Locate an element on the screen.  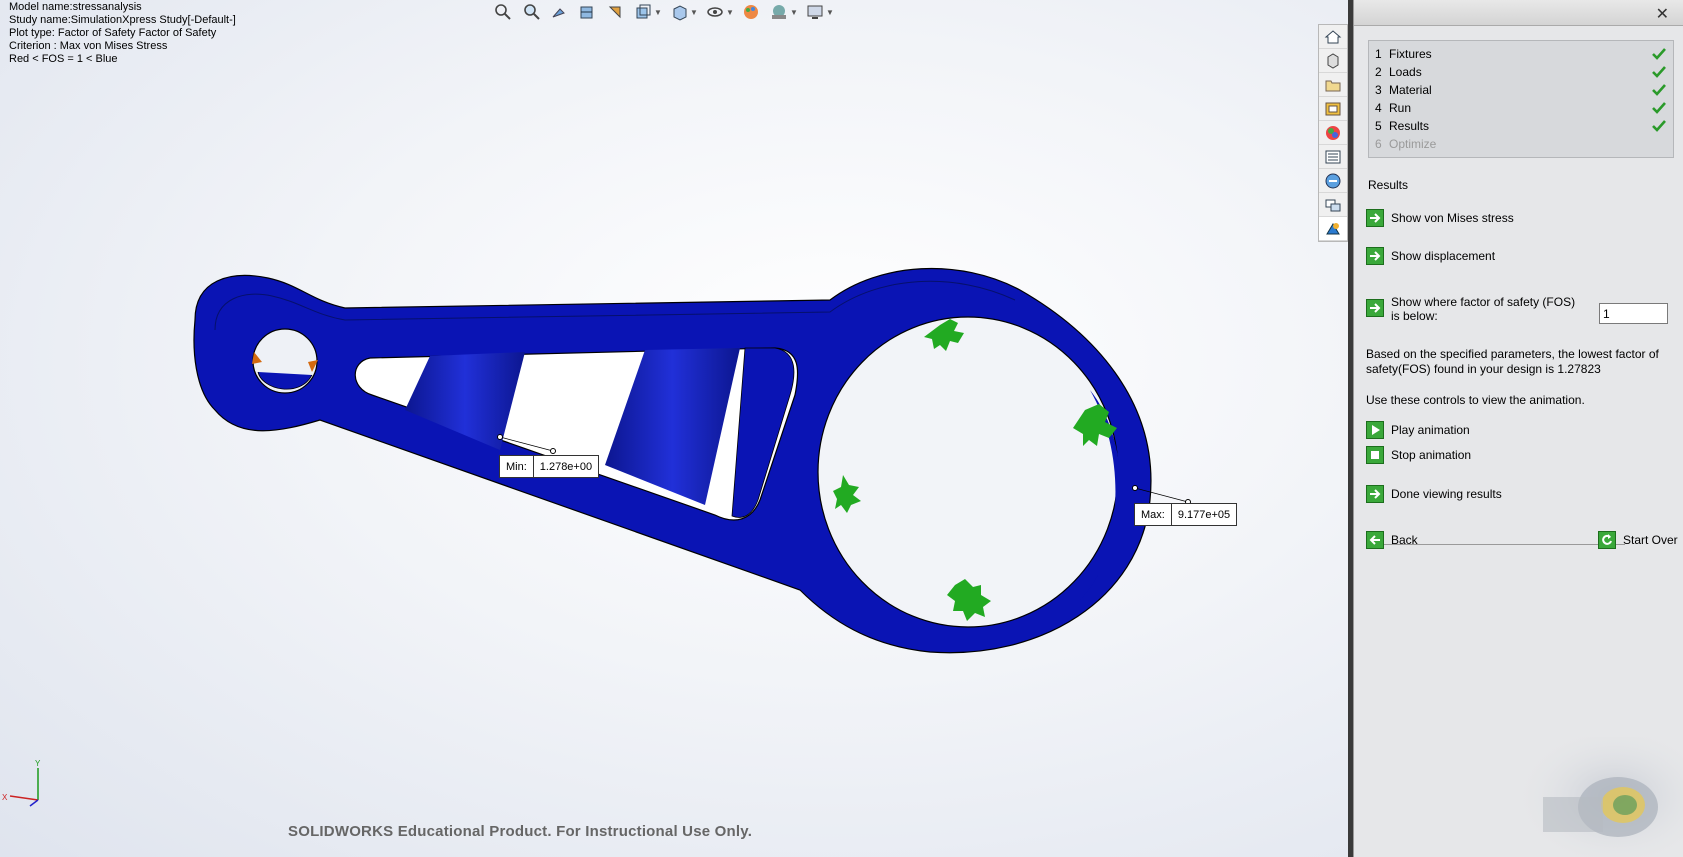
start-over-label: Start Over is located at coordinates (1650, 540).